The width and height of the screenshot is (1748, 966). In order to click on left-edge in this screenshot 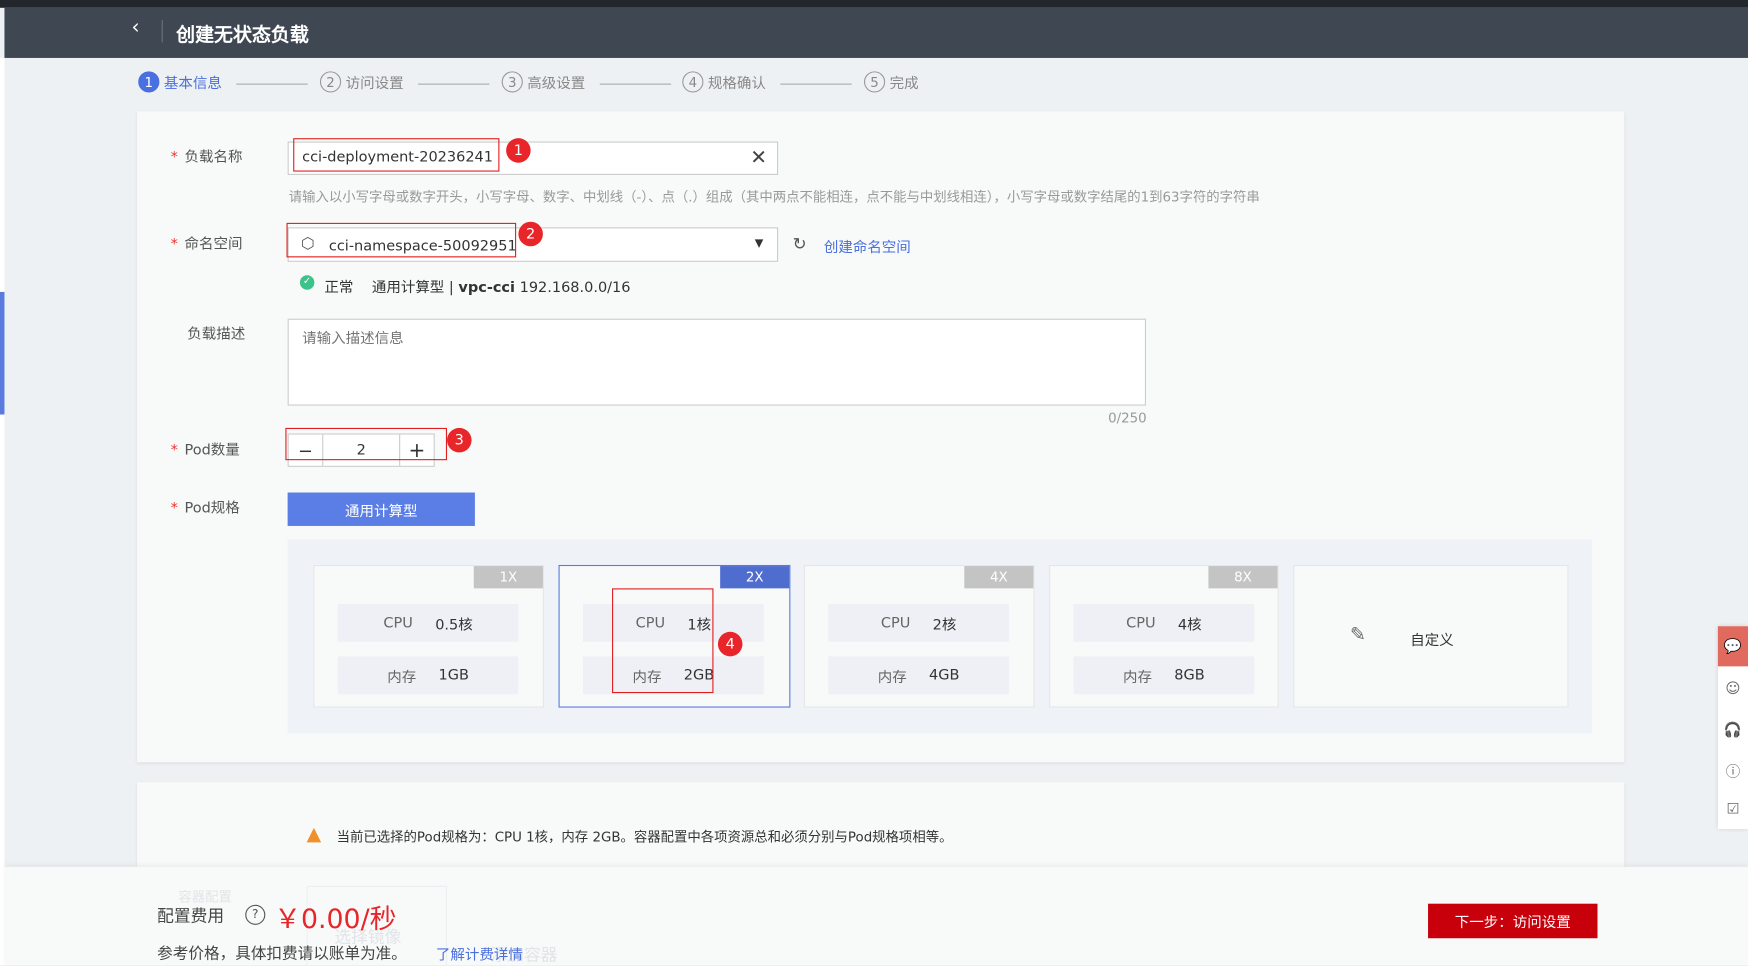, I will do `click(2, 511)`.